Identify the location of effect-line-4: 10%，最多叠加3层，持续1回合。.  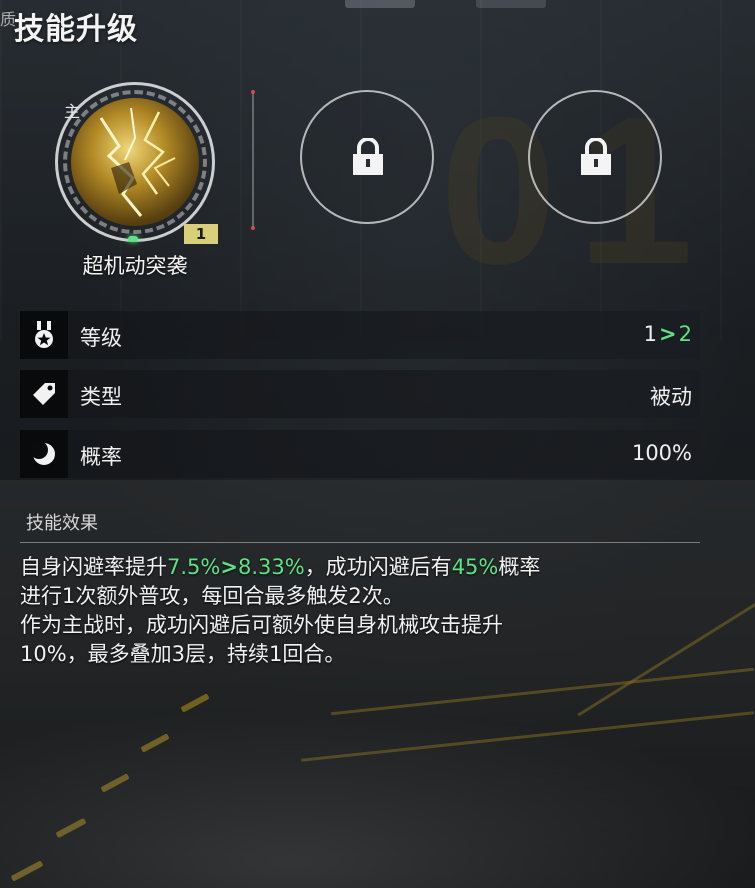
(183, 654).